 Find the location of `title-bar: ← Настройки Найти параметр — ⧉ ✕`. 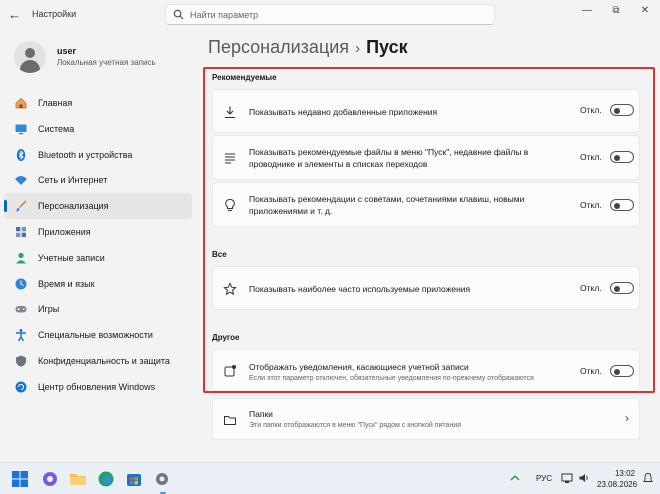

title-bar: ← Настройки Найти параметр — ⧉ ✕ is located at coordinates (330, 15).